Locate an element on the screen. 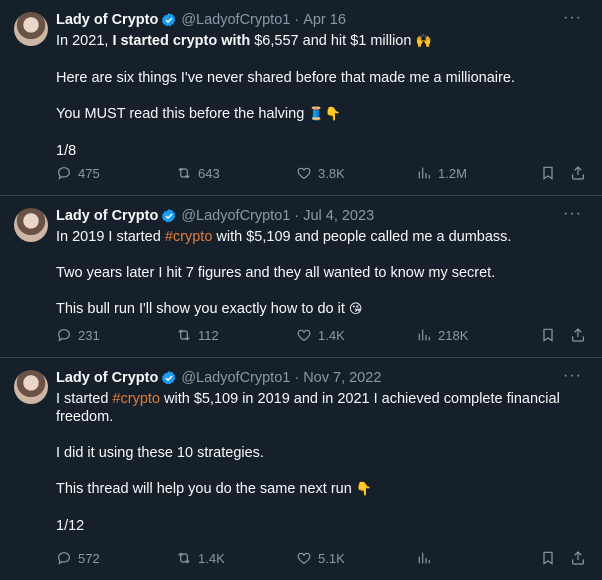 This screenshot has height=580, width=602. tweet-header: Lady of Crypto @LadyofCrypto1 · Apr 16 is located at coordinates (321, 20).